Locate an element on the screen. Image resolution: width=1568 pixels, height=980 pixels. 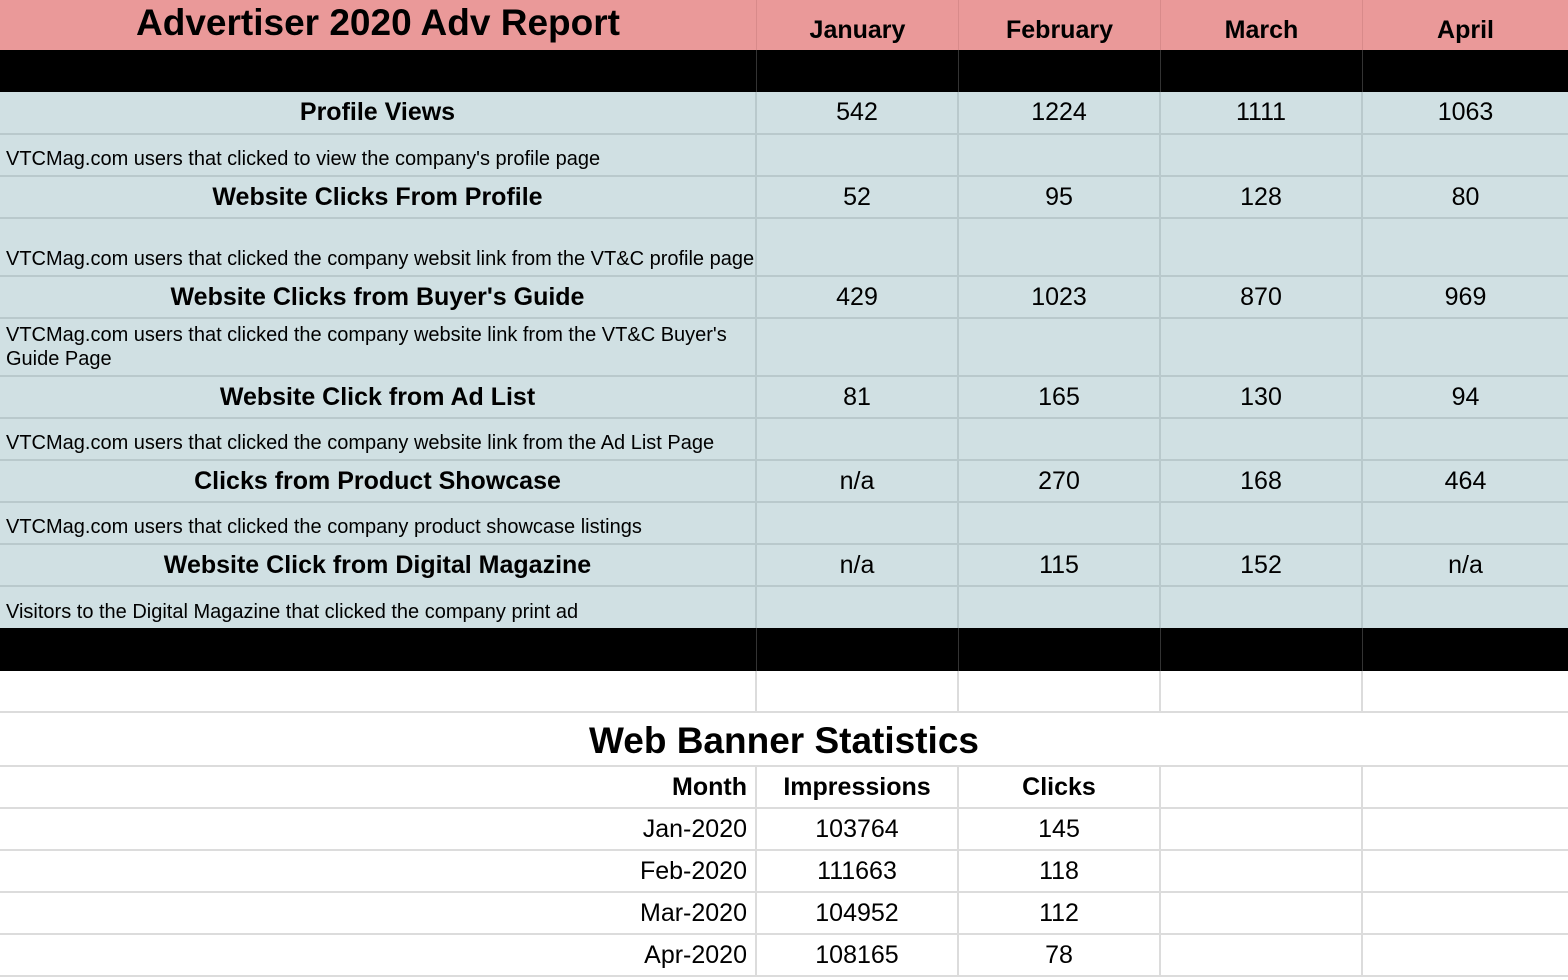
metric-value-february: 1224 is located at coordinates (1060, 112).